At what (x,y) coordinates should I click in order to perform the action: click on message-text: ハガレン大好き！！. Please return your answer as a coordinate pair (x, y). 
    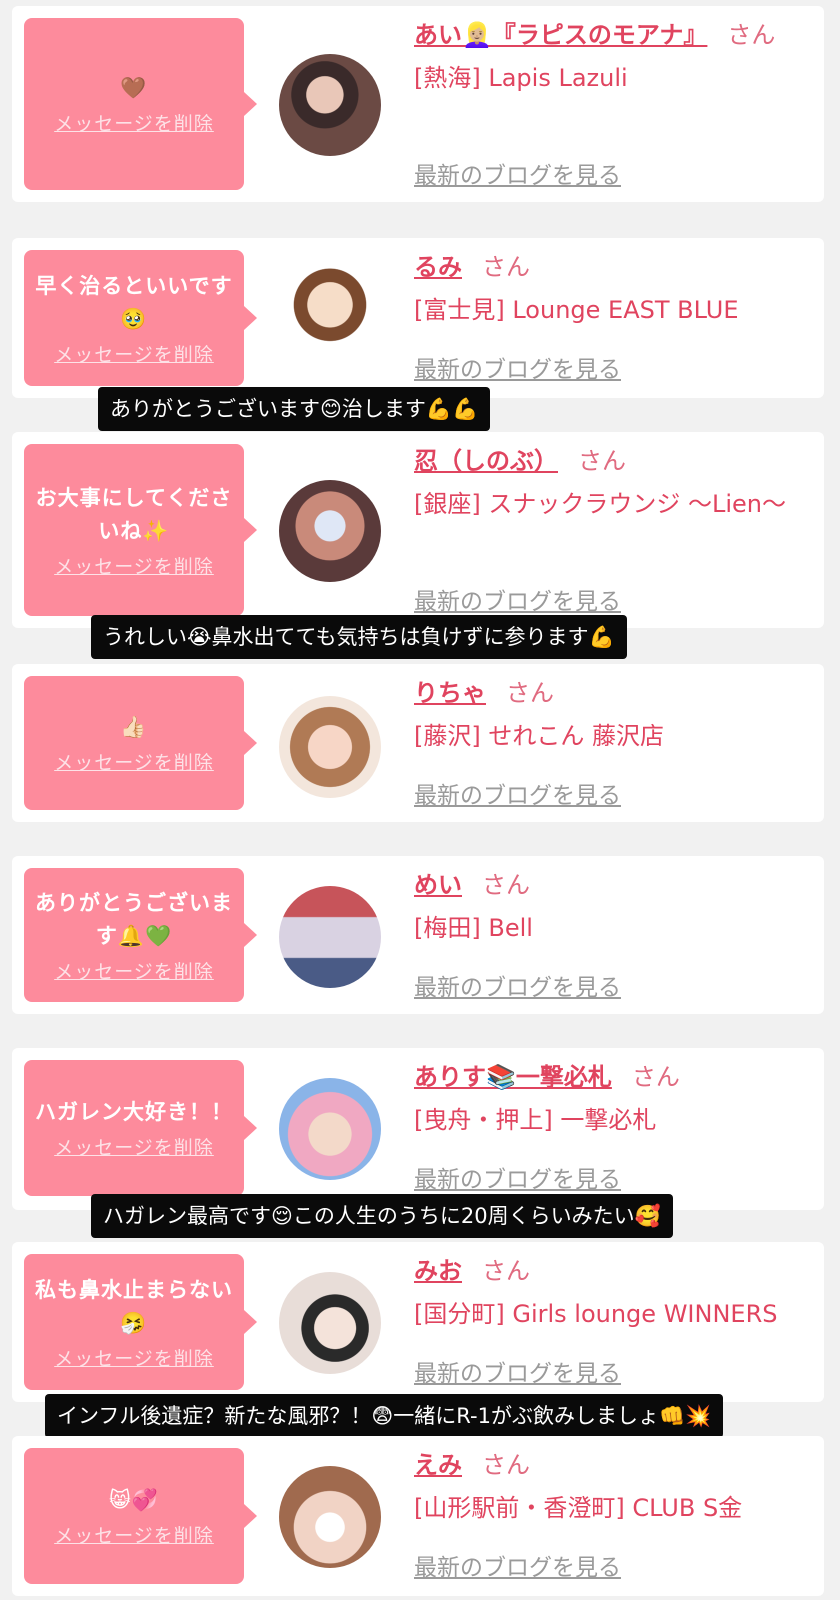
    Looking at the image, I should click on (134, 1112).